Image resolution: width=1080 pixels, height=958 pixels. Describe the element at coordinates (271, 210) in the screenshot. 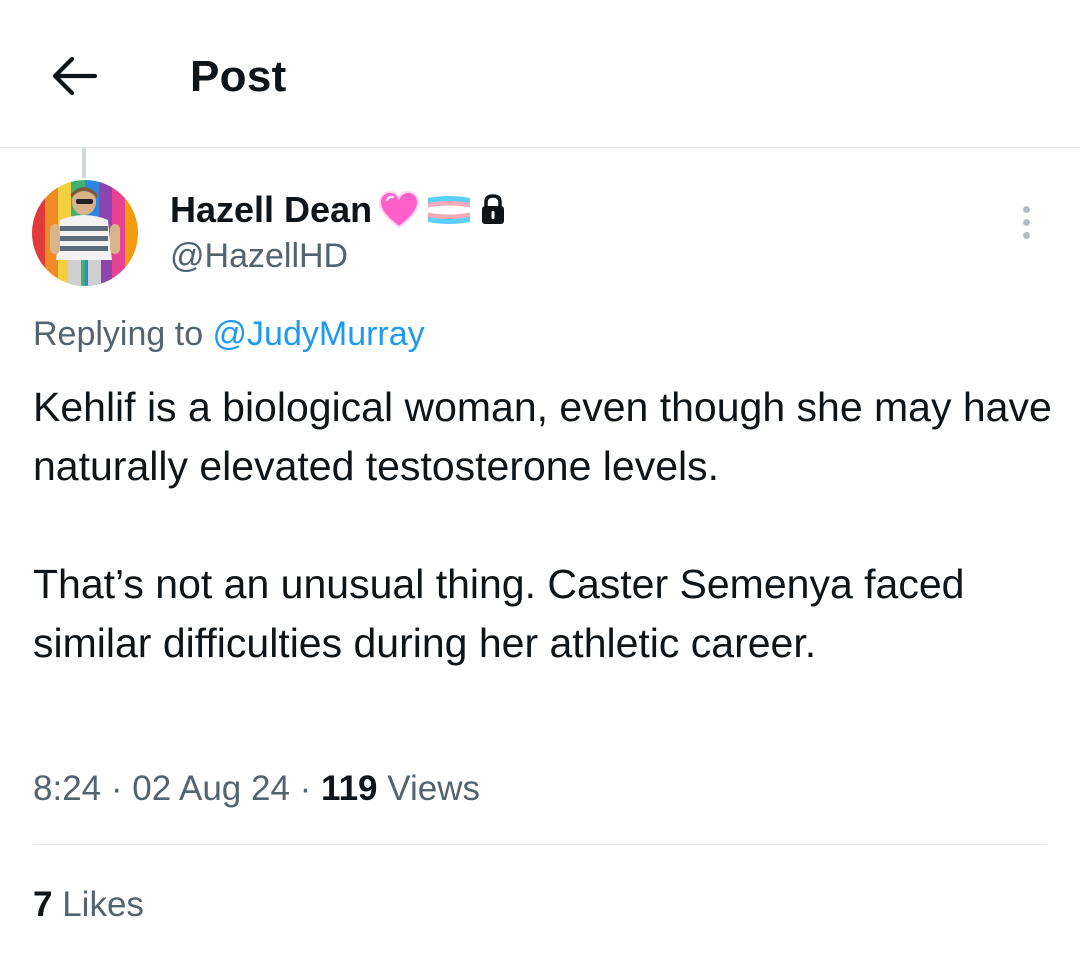

I see `display-name: Hazell Dean` at that location.